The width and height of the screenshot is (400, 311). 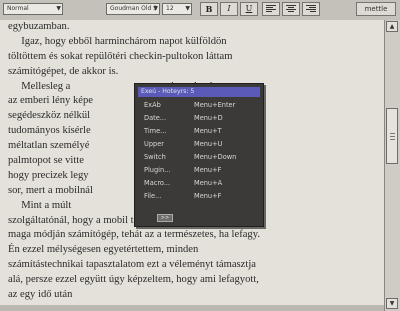 I want to click on align-right-button, so click(x=311, y=9).